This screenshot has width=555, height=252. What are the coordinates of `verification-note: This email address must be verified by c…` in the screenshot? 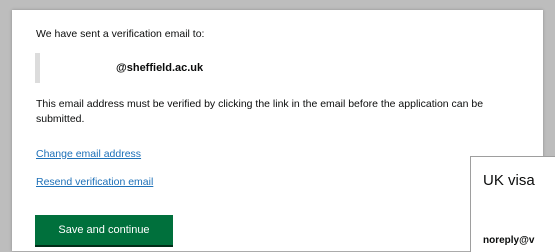 It's located at (260, 112).